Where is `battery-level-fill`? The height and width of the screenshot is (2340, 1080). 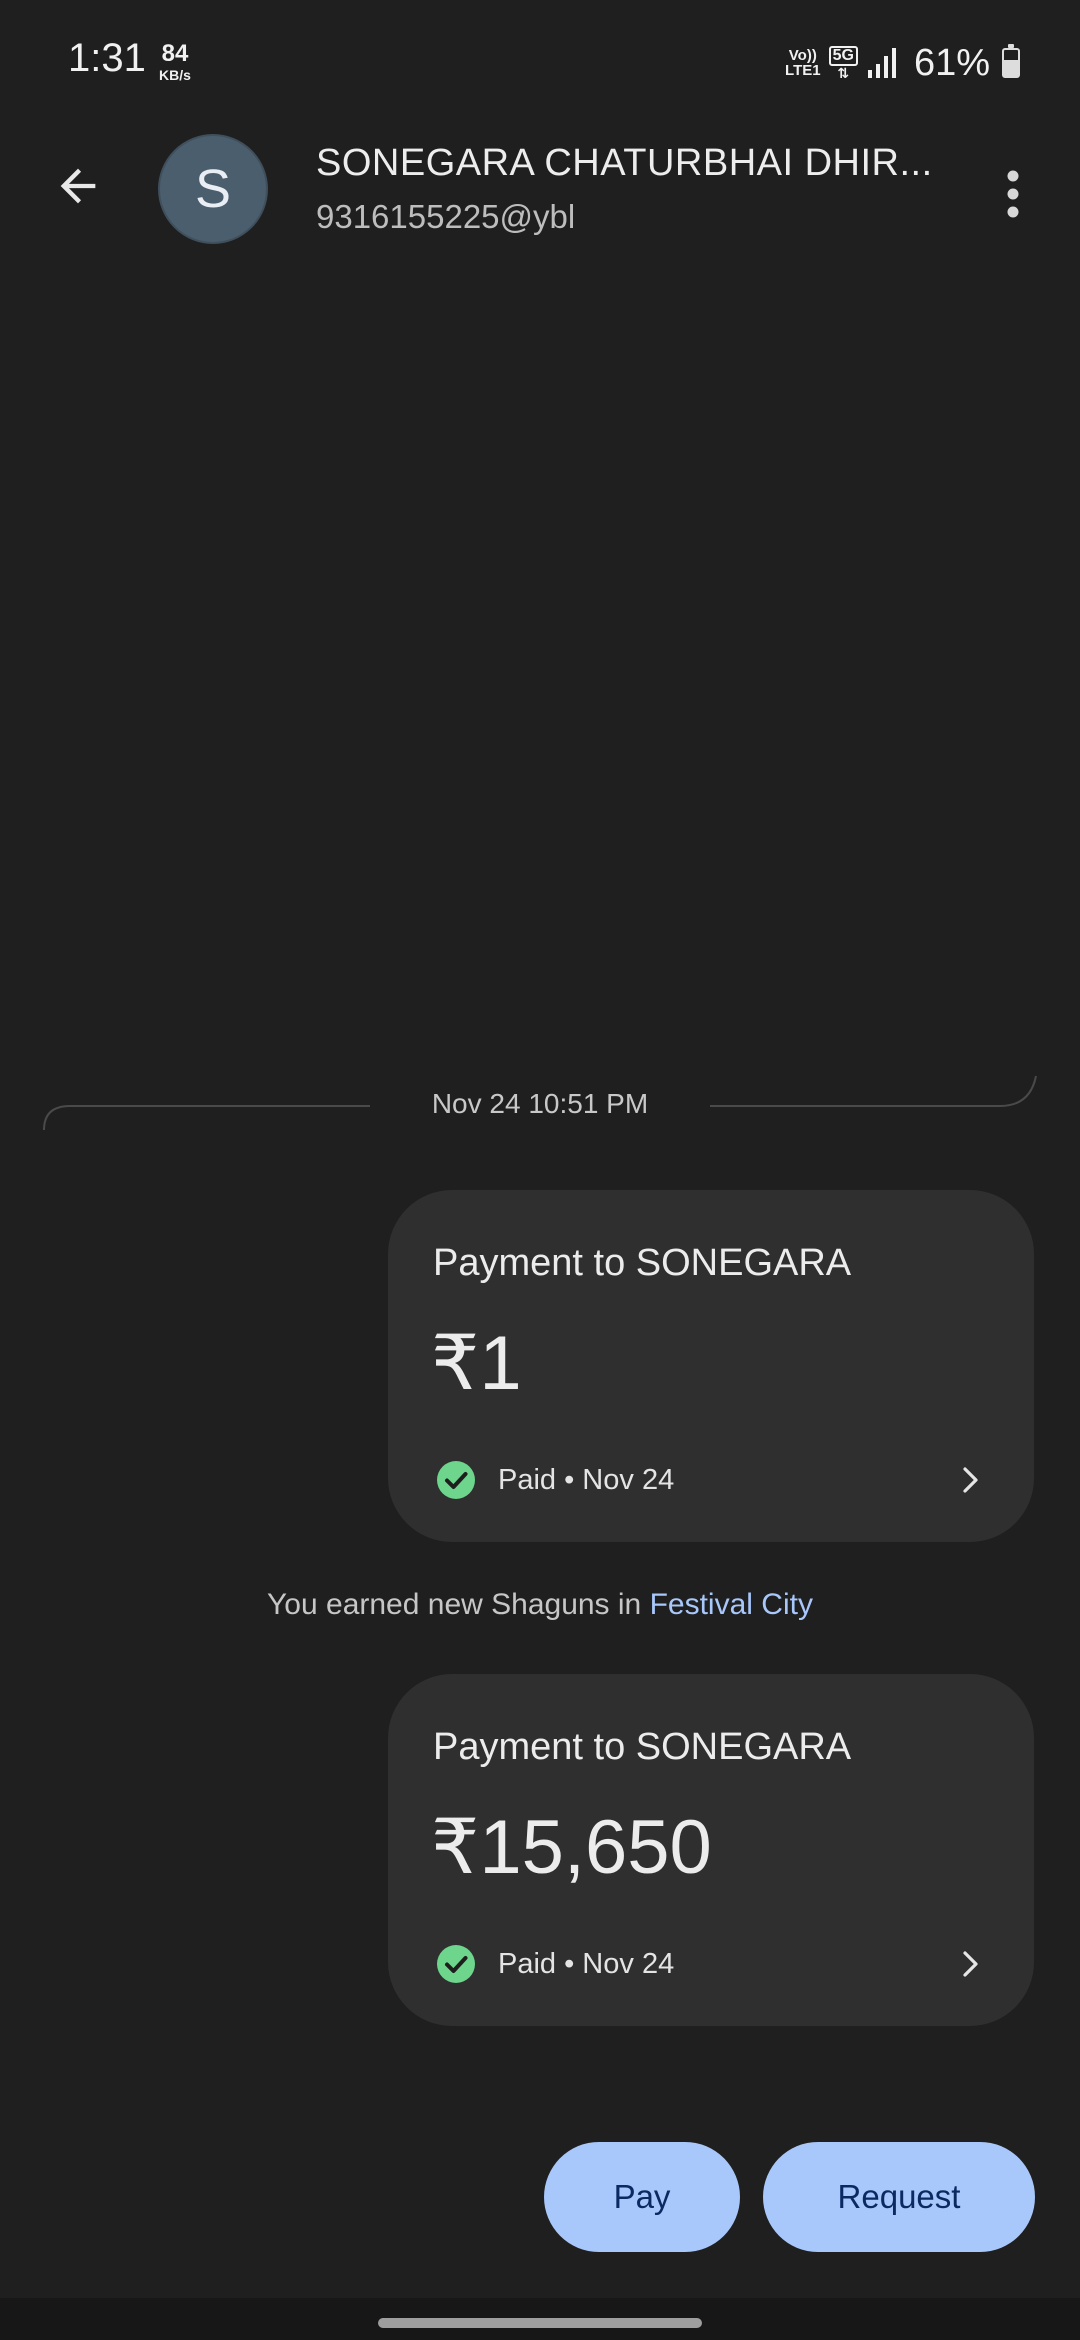
battery-level-fill is located at coordinates (1011, 68).